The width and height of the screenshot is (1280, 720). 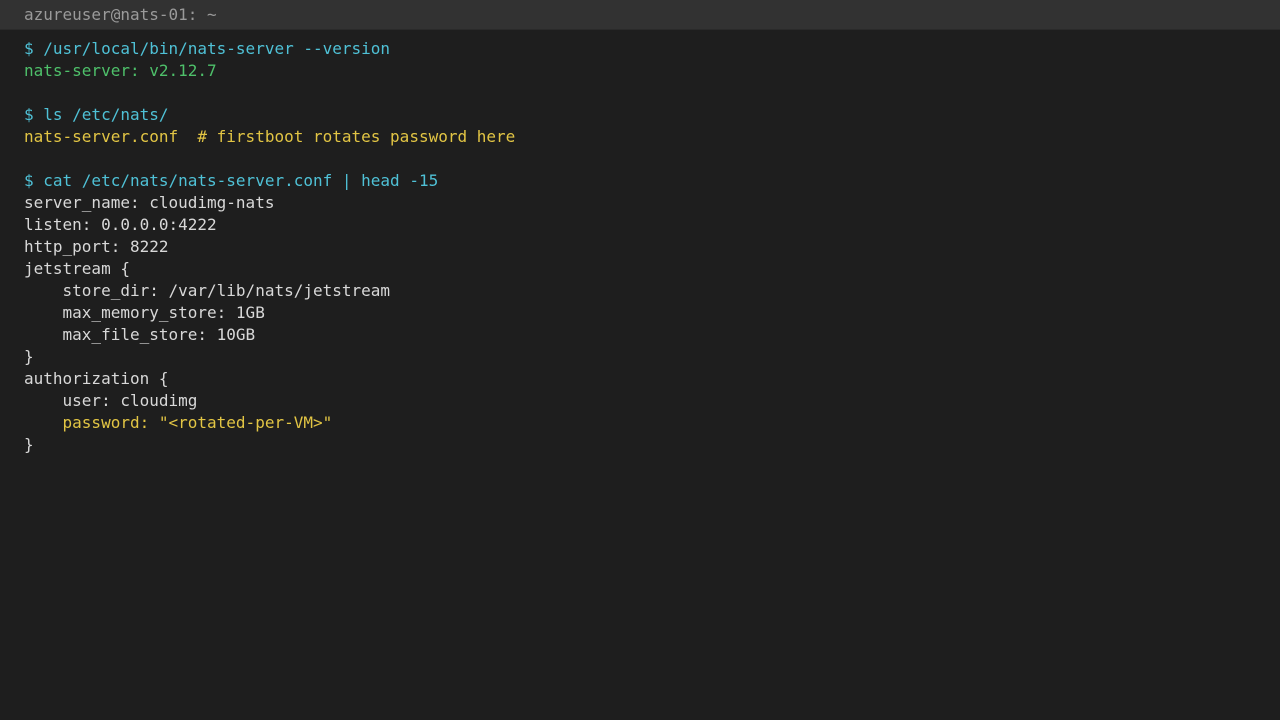 I want to click on output-line: listen: 0.0.0.0:4222, so click(x=120, y=224).